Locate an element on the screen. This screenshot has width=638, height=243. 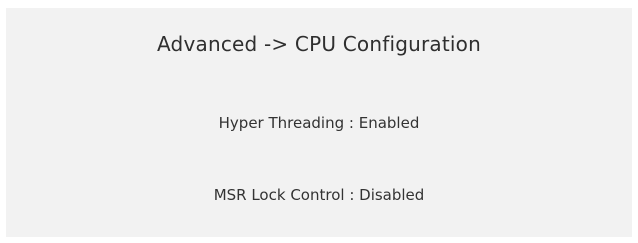
setting-hyper-threading: Hyper Threading : Enabled is located at coordinates (319, 123).